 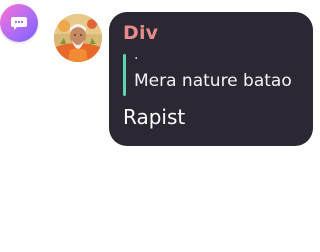 I want to click on avatar, so click(x=78, y=38).